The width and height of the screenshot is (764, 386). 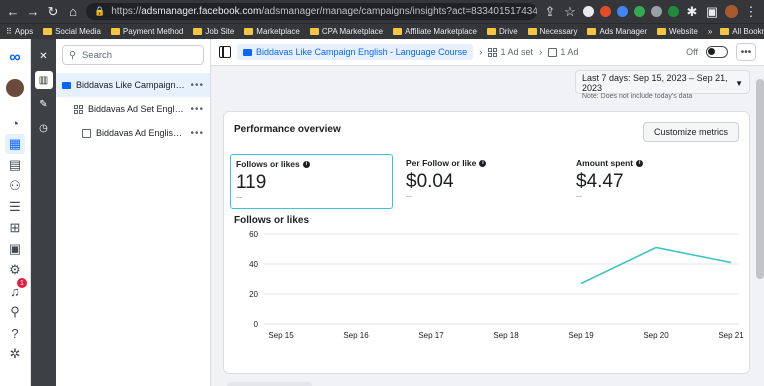 What do you see at coordinates (553, 52) in the screenshot?
I see `ad-icon` at bounding box center [553, 52].